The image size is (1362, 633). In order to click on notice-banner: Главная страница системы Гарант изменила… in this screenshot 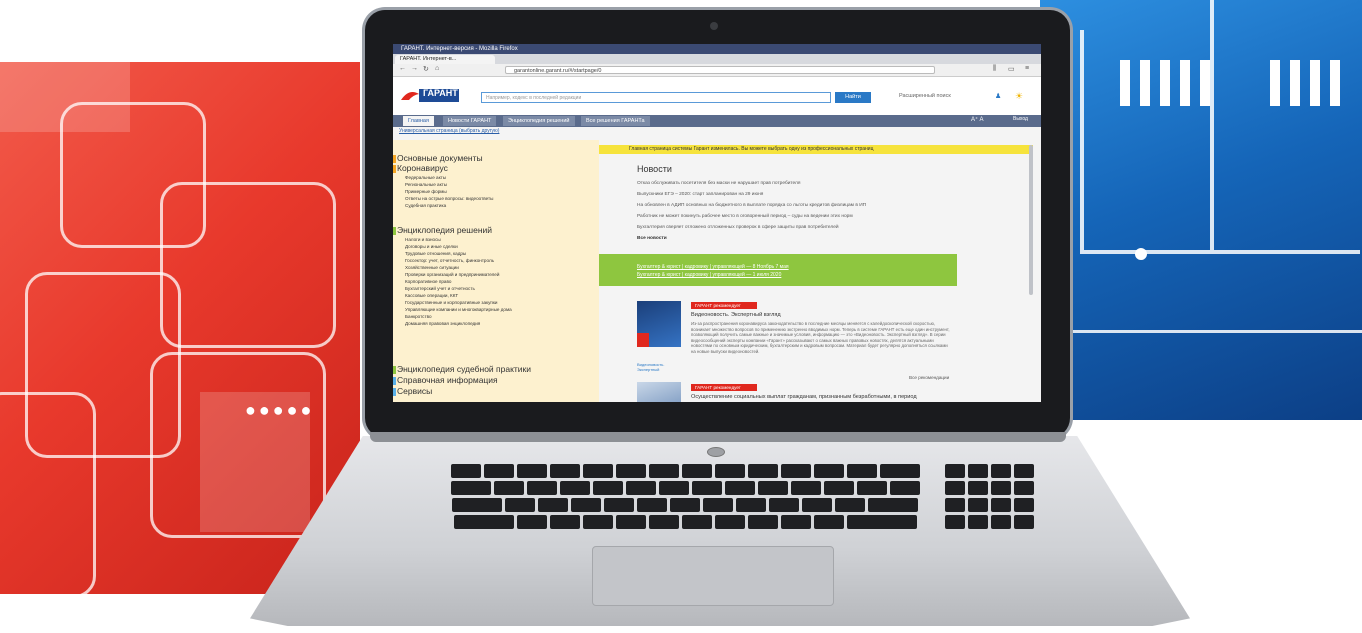, I will do `click(816, 149)`.